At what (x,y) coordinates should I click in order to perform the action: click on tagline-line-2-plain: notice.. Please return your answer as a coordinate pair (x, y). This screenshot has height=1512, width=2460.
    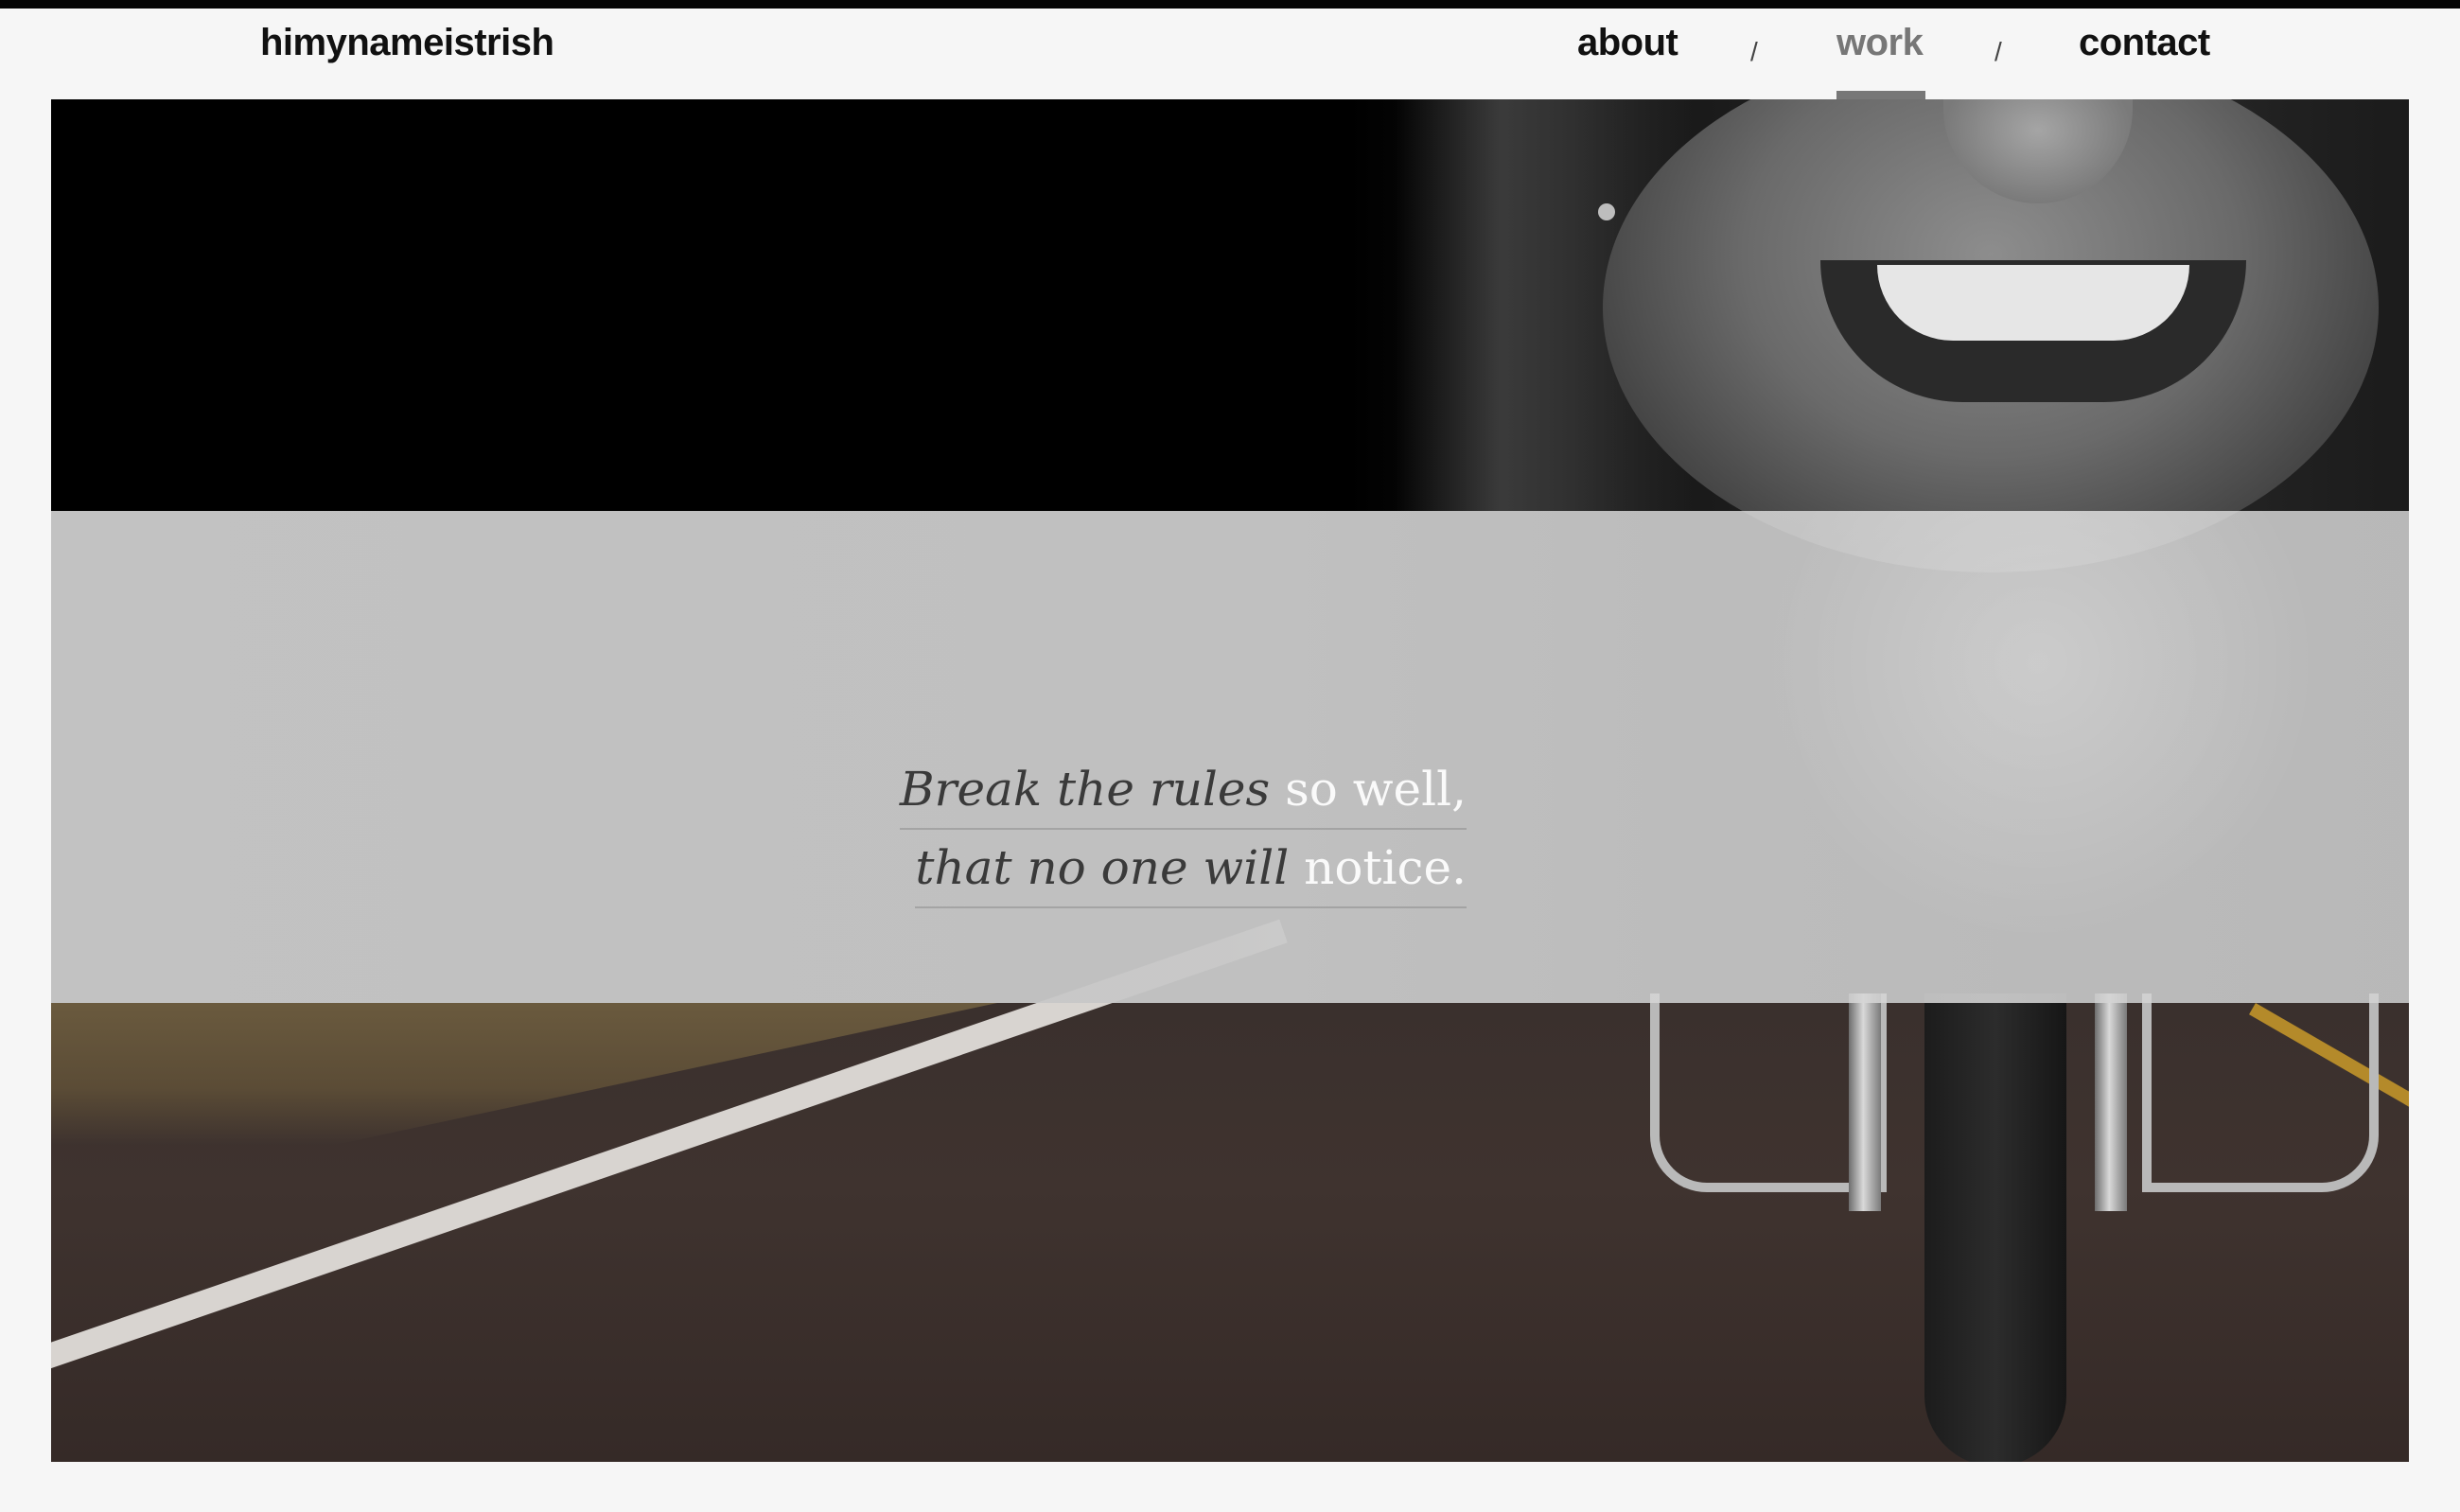
    Looking at the image, I should click on (1385, 867).